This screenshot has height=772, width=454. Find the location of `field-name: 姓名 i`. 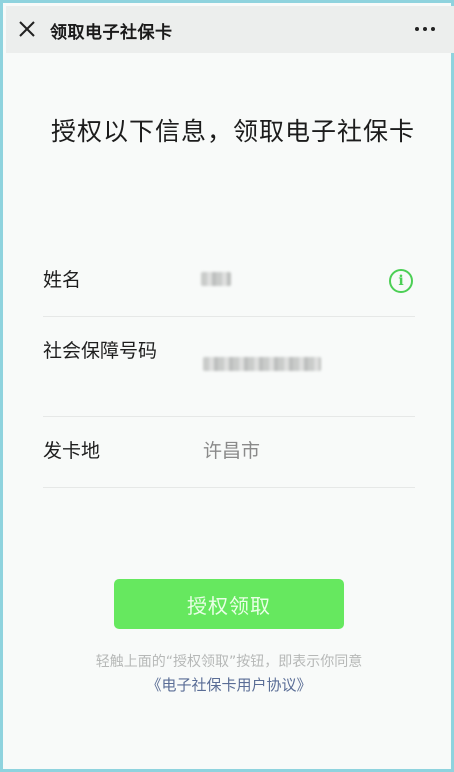

field-name: 姓名 i is located at coordinates (229, 281).